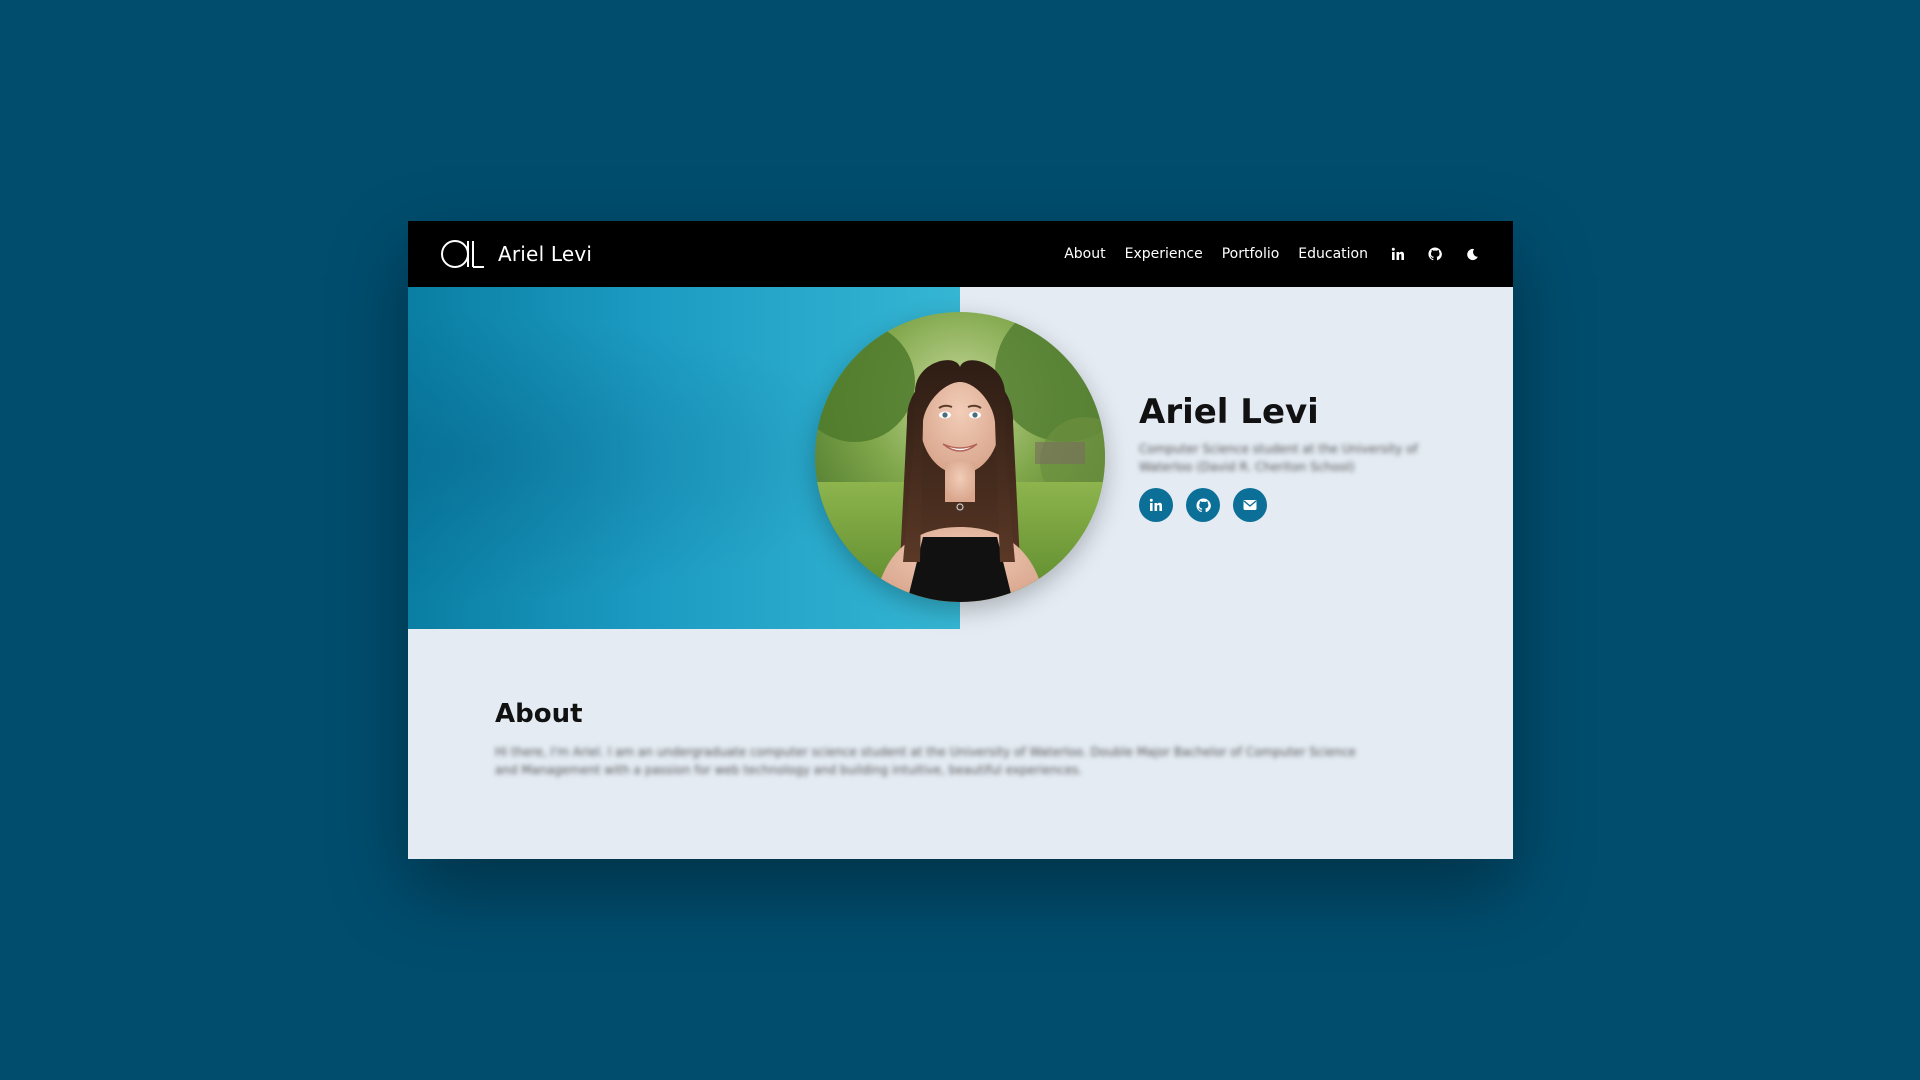 This screenshot has width=1920, height=1080. Describe the element at coordinates (1299, 505) in the screenshot. I see `social-links` at that location.